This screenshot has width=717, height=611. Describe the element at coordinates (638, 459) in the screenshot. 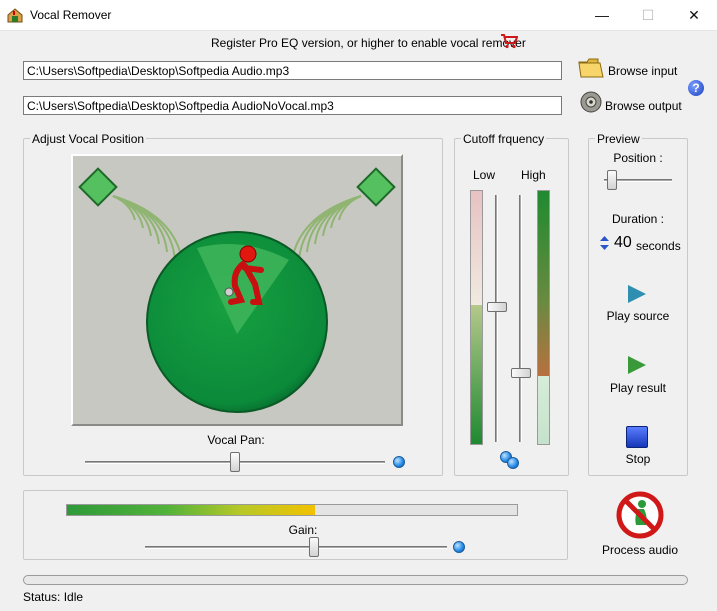

I see `stop-button: Stop` at that location.